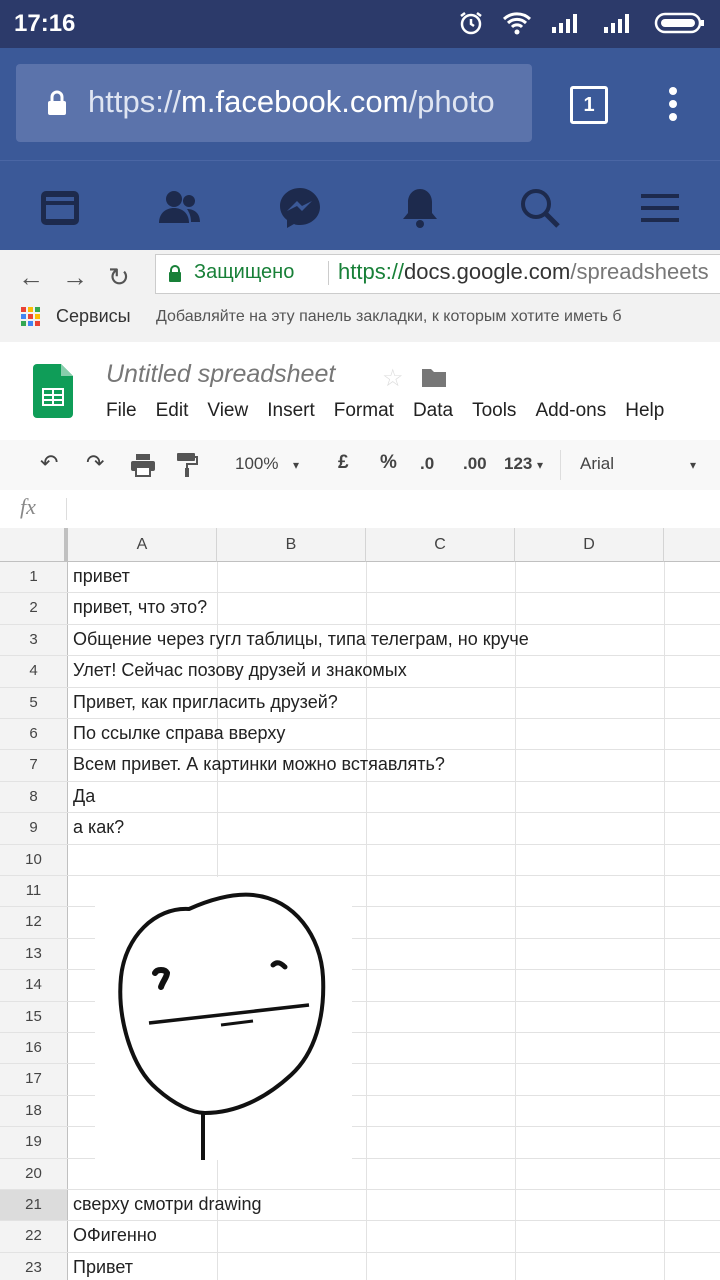 This screenshot has height=1280, width=720. What do you see at coordinates (393, 378) in the screenshot?
I see `star-icon: ☆` at bounding box center [393, 378].